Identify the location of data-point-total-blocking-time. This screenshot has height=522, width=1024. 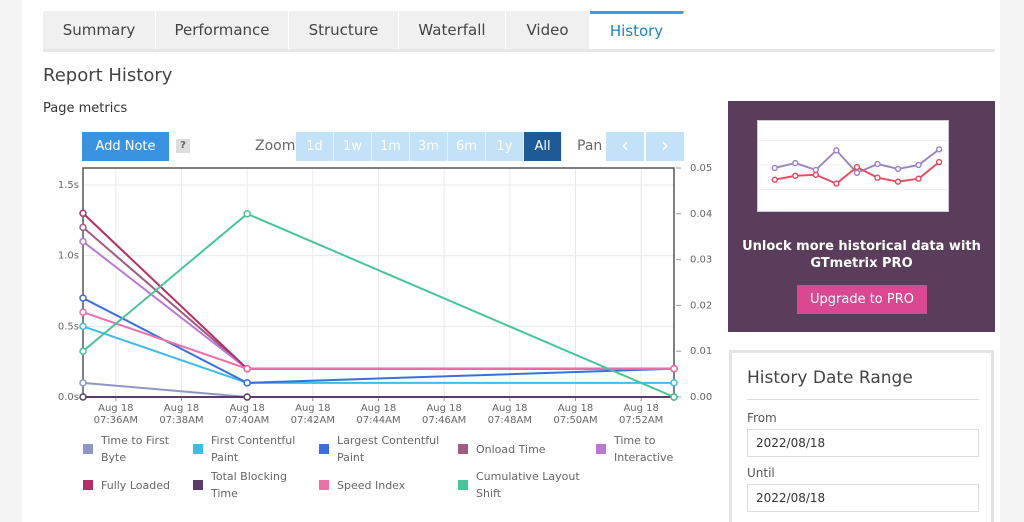
(83, 397).